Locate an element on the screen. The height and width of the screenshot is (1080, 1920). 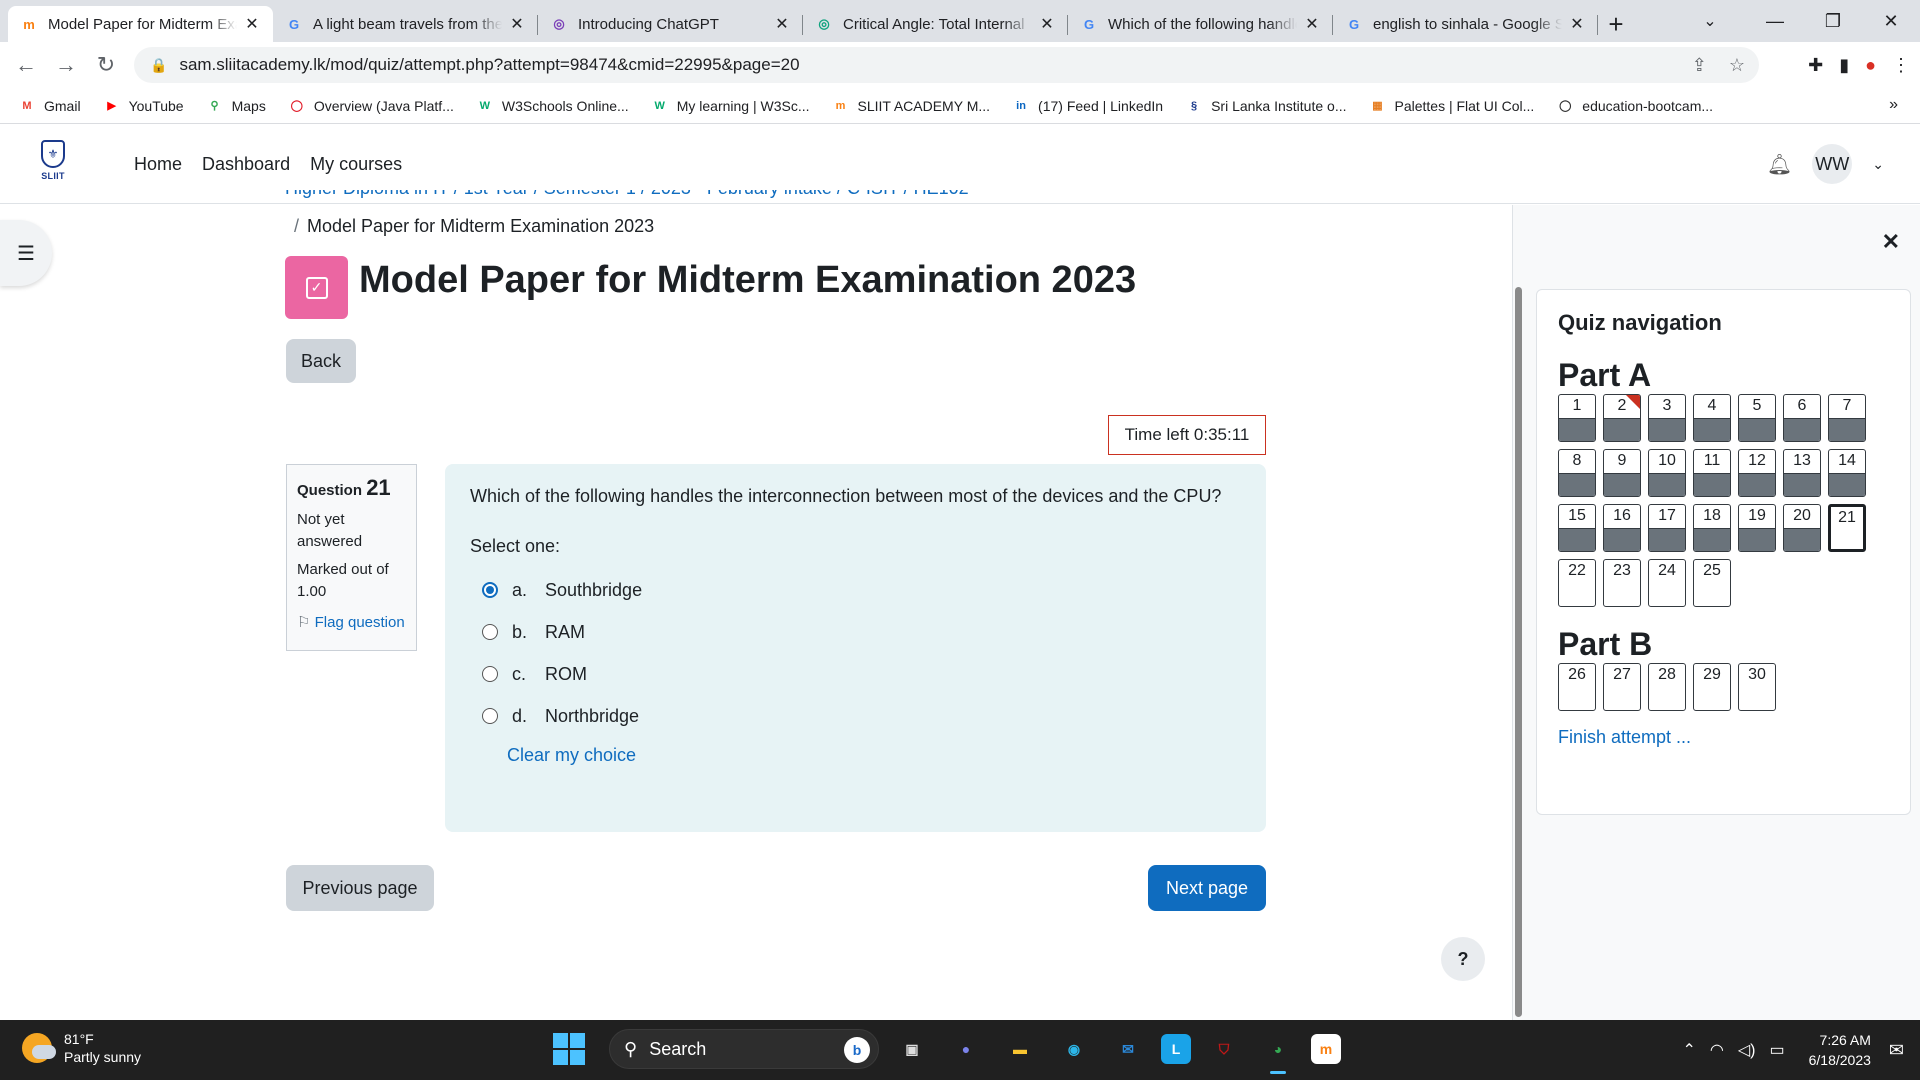
sliit-logo: ⚜ SLIIT is located at coordinates (53, 164).